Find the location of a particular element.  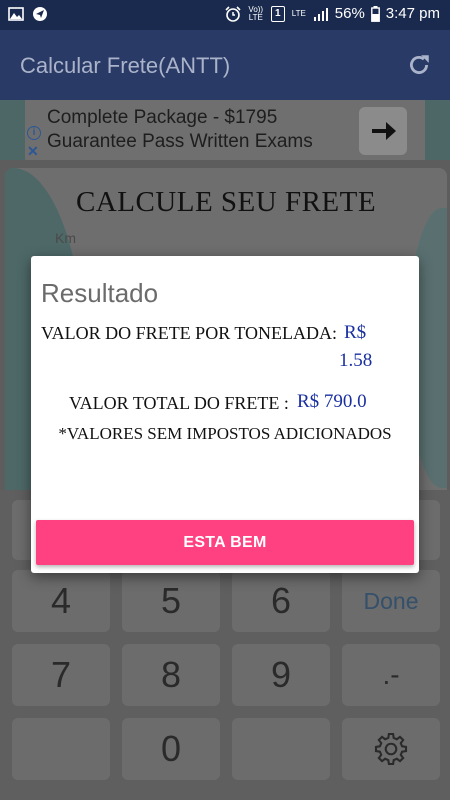

ok-button: ESTA BEM is located at coordinates (225, 542).